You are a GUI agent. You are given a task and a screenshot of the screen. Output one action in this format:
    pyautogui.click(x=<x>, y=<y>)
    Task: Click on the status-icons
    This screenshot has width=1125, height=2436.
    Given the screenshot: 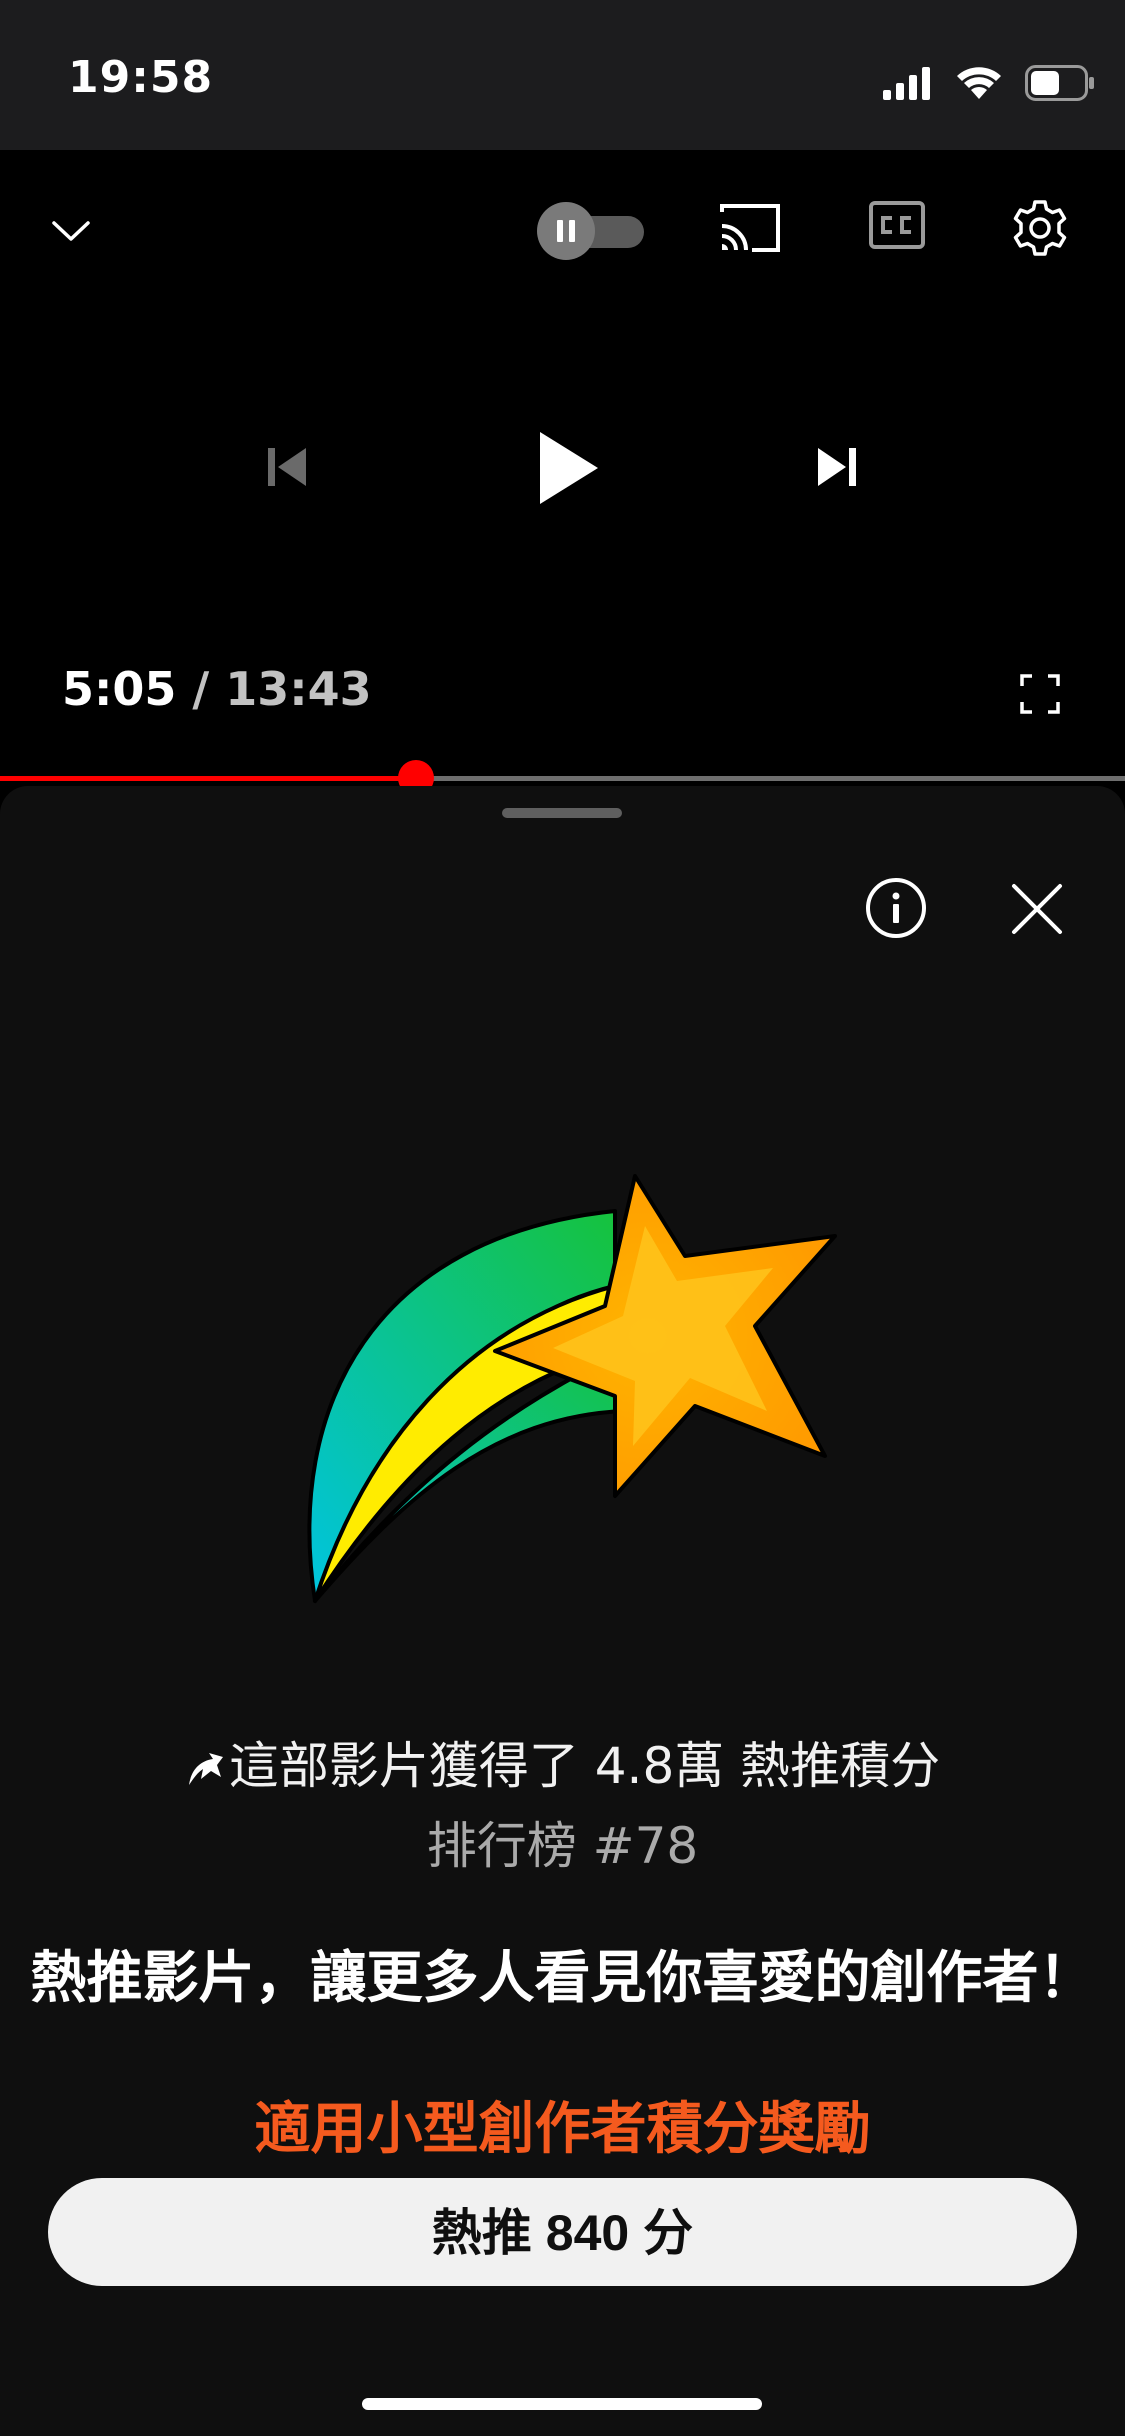 What is the action you would take?
    pyautogui.click(x=988, y=83)
    